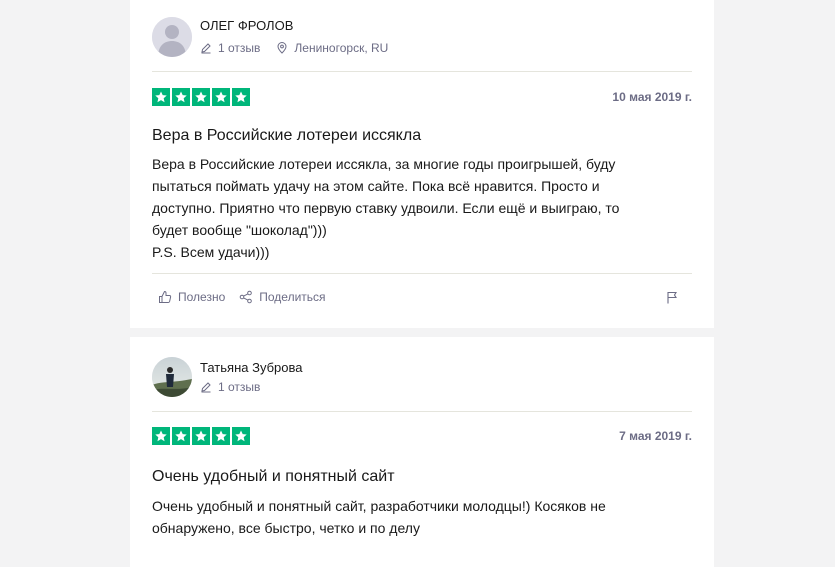 This screenshot has width=835, height=567. What do you see at coordinates (422, 477) in the screenshot?
I see `review-title: Очень удобный и понятный сайт` at bounding box center [422, 477].